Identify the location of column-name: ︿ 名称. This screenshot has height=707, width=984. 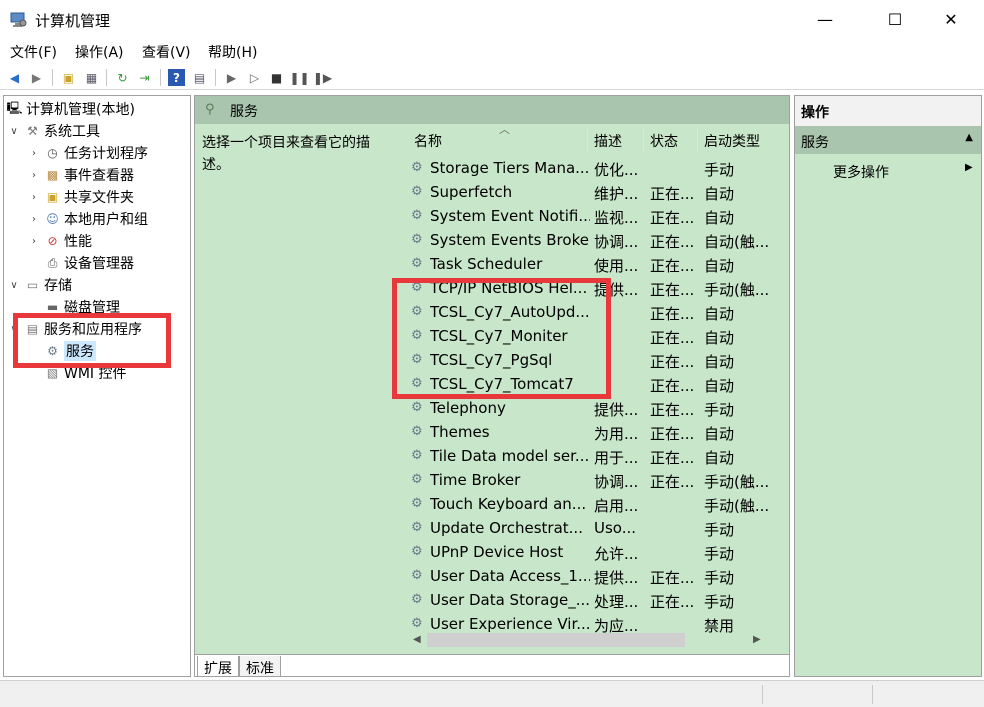
(501, 138).